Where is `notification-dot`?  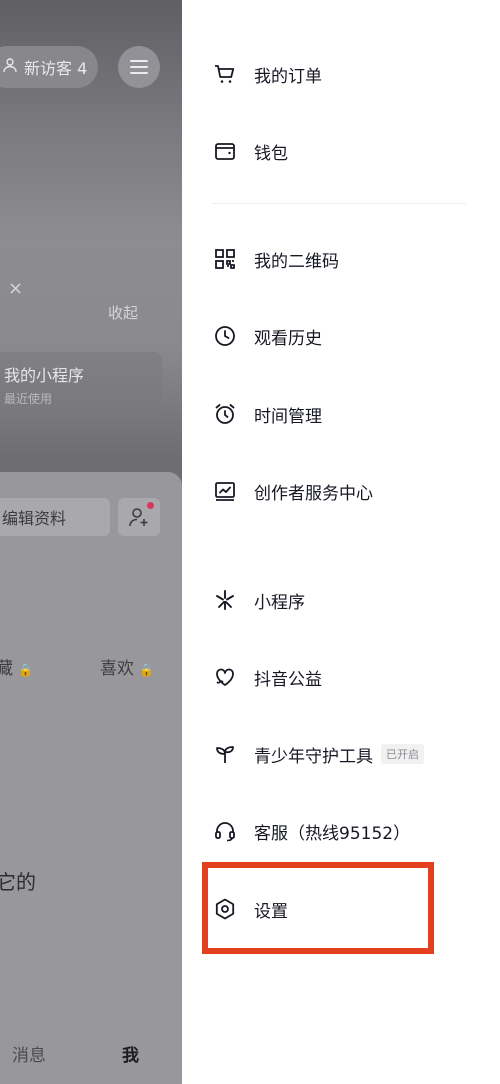 notification-dot is located at coordinates (150, 505).